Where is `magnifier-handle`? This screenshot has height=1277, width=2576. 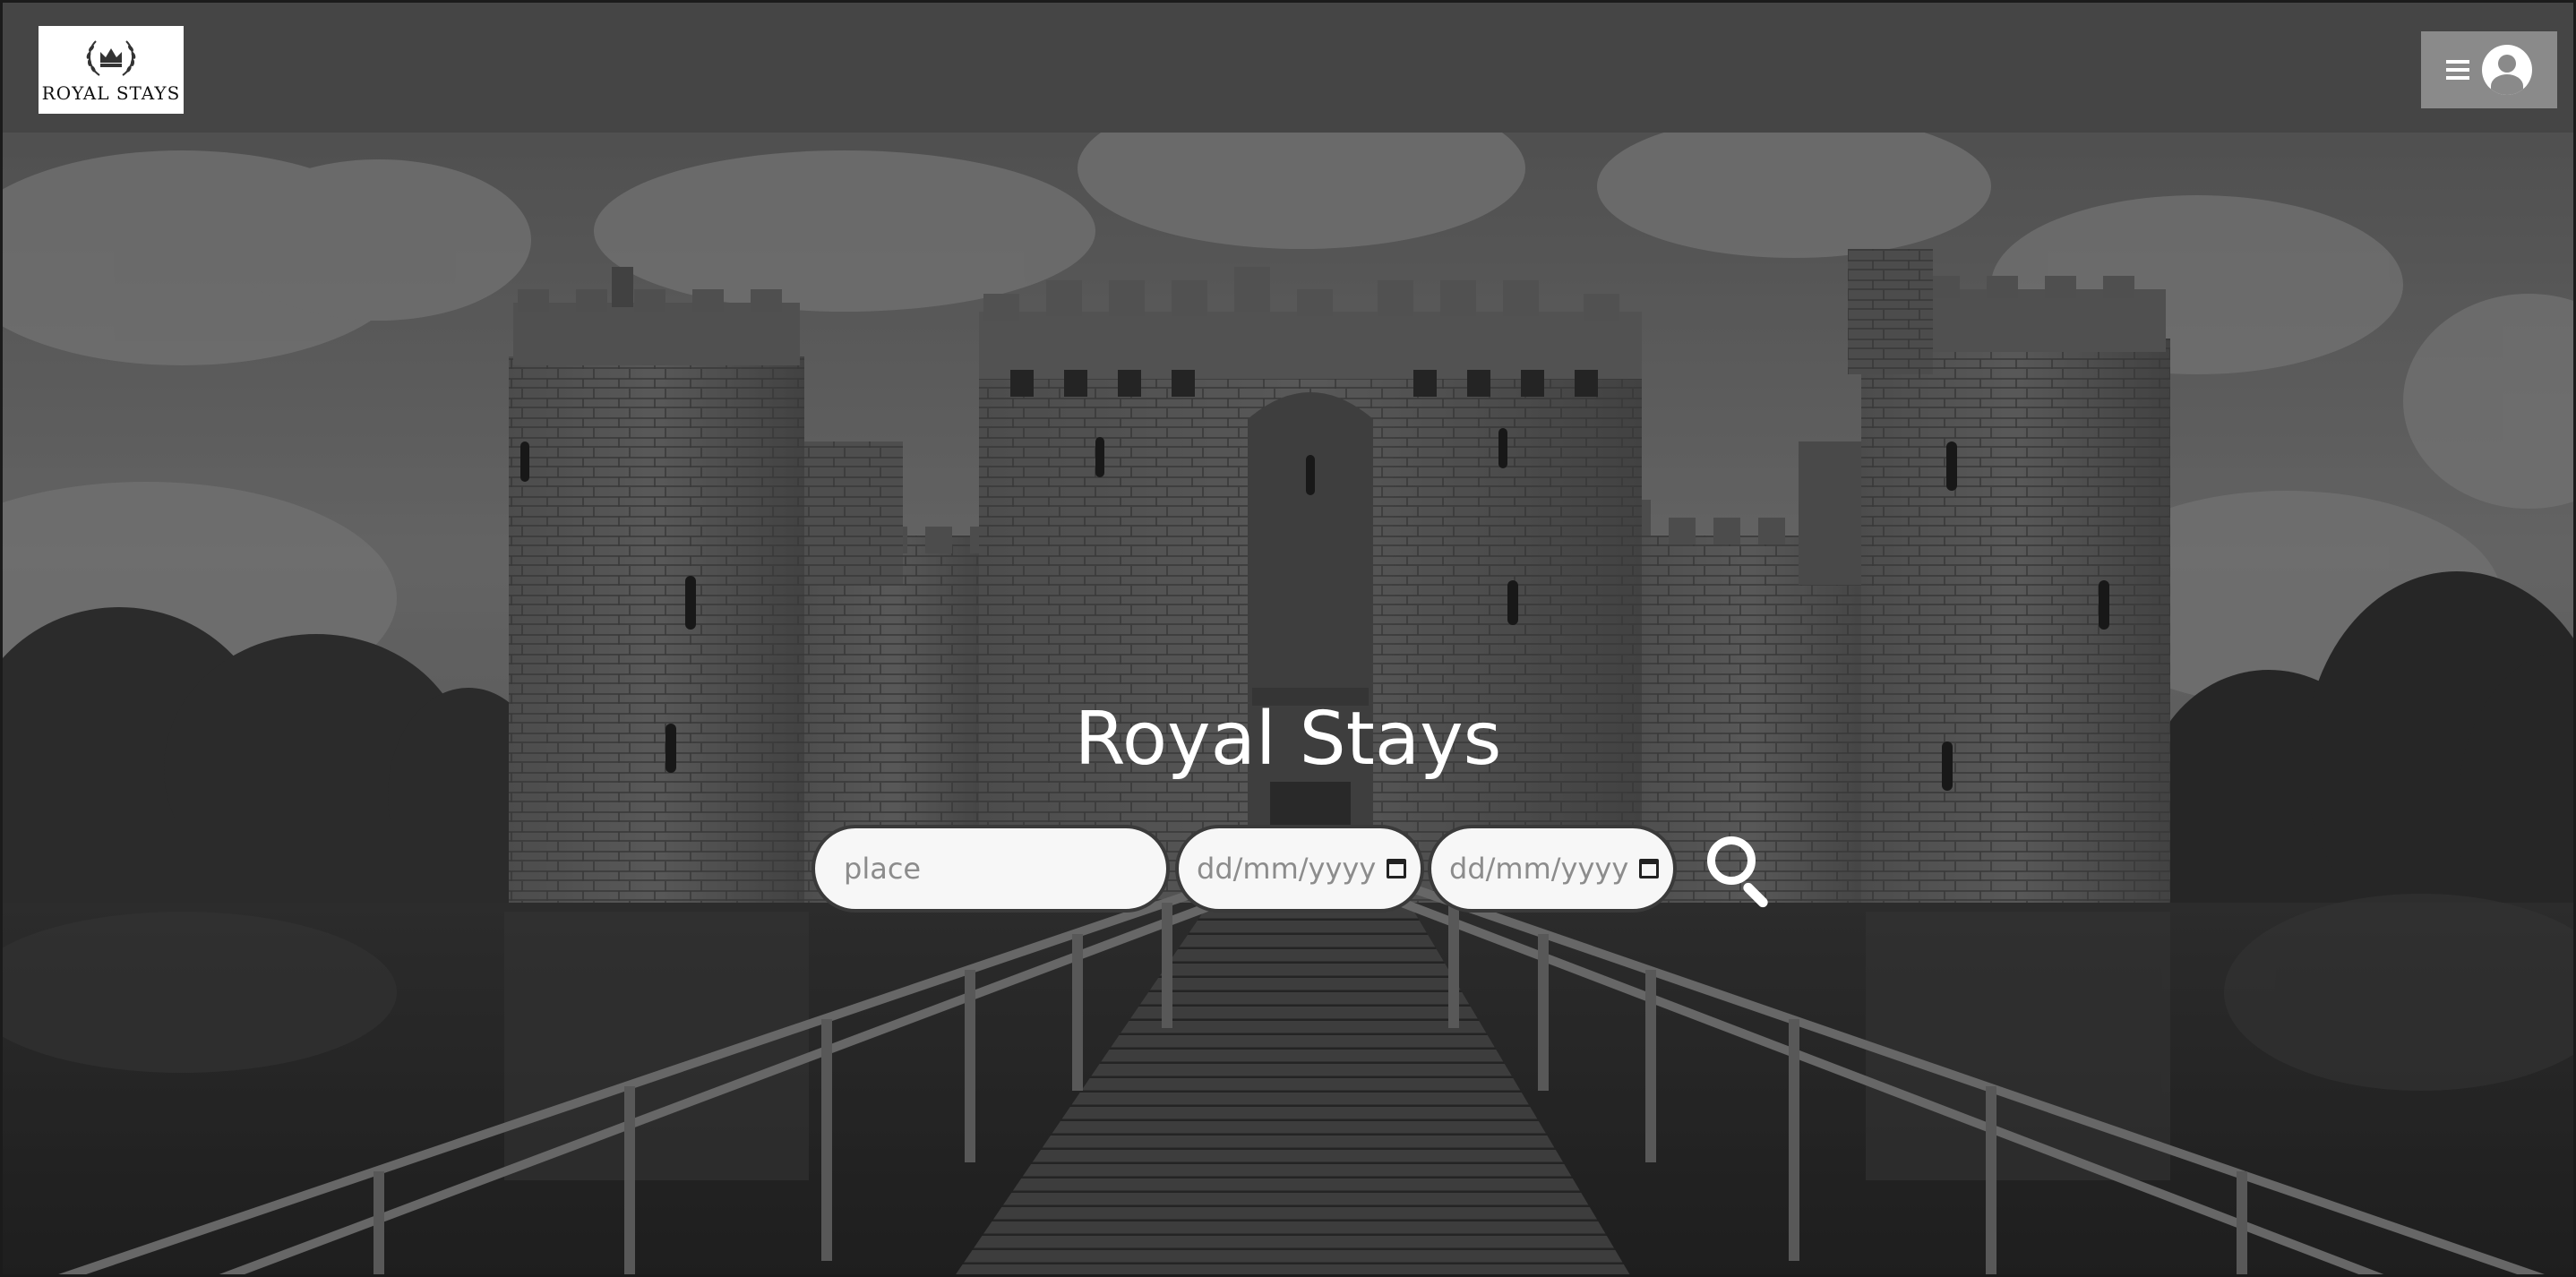 magnifier-handle is located at coordinates (1755, 895).